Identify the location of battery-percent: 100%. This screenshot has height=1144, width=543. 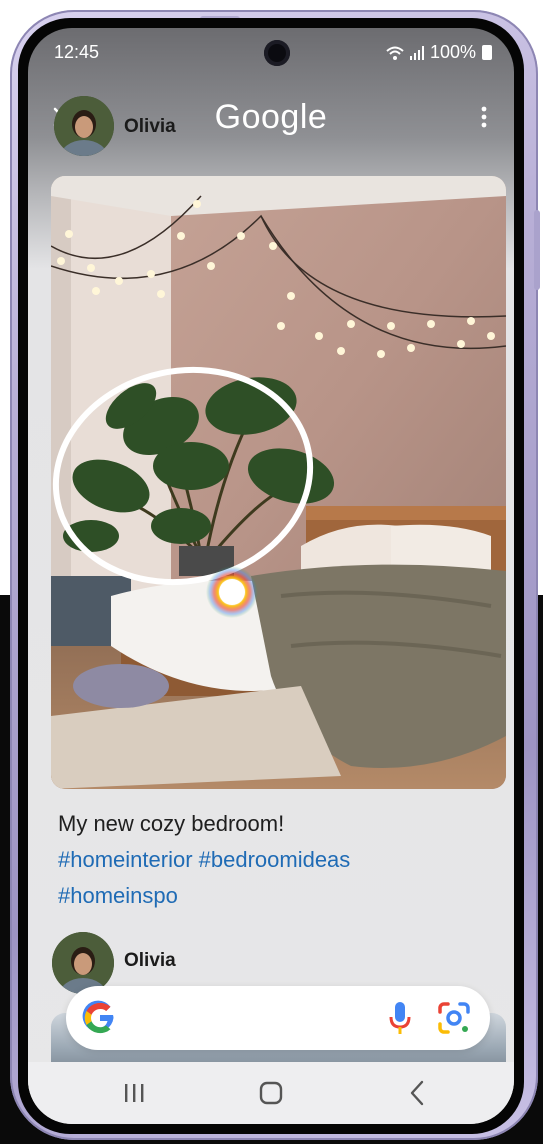
(452, 52).